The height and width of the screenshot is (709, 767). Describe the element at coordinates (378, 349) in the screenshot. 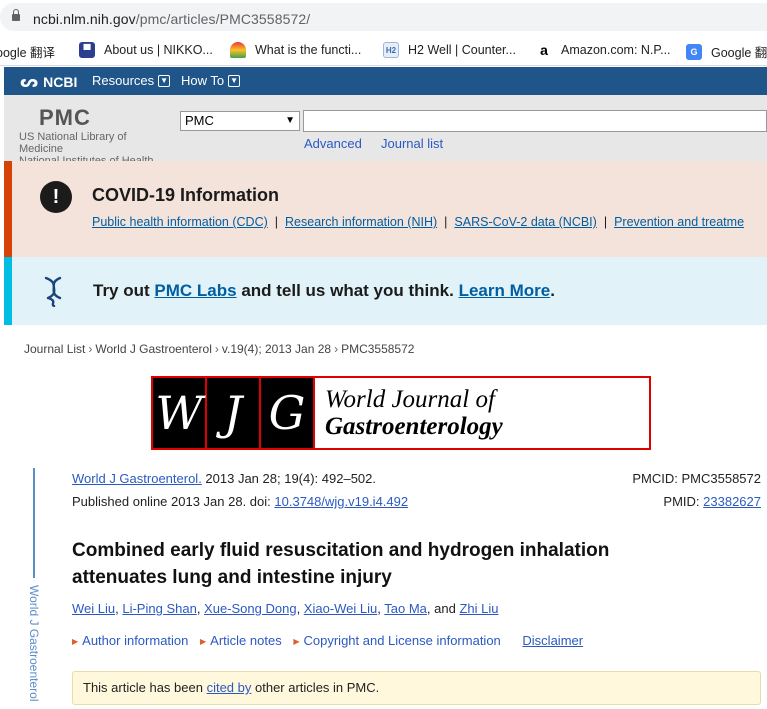

I see `breadcrumb-current: PMC3558572` at that location.